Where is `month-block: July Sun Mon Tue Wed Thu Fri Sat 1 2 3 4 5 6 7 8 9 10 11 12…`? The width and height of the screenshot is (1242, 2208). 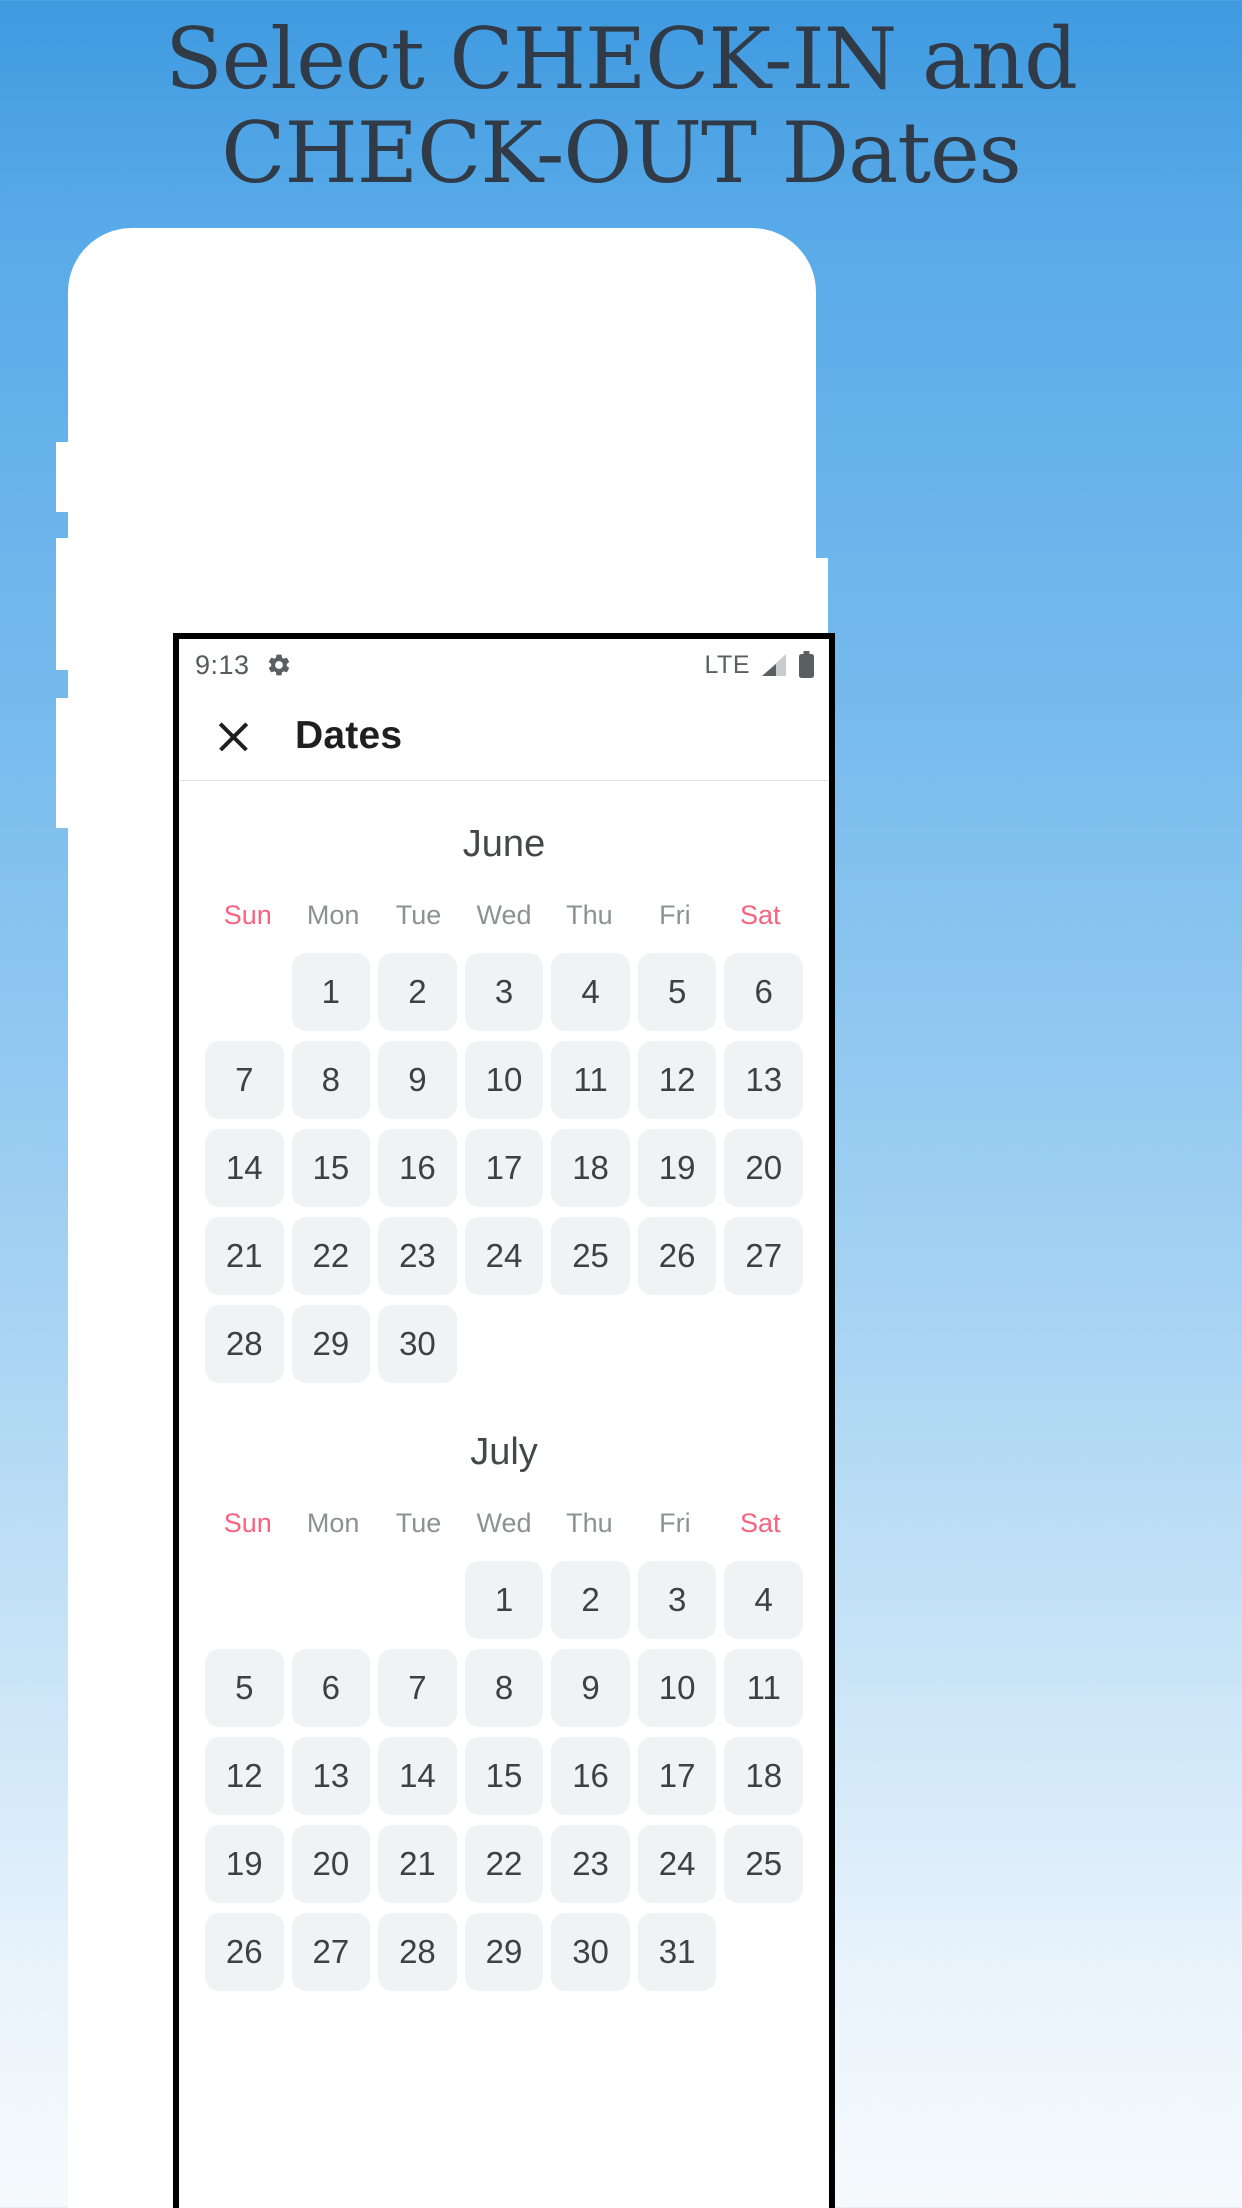 month-block: July Sun Mon Tue Wed Thu Fri Sat 1 2 3 4 5 6 7 8 9 10 11 12… is located at coordinates (504, 1690).